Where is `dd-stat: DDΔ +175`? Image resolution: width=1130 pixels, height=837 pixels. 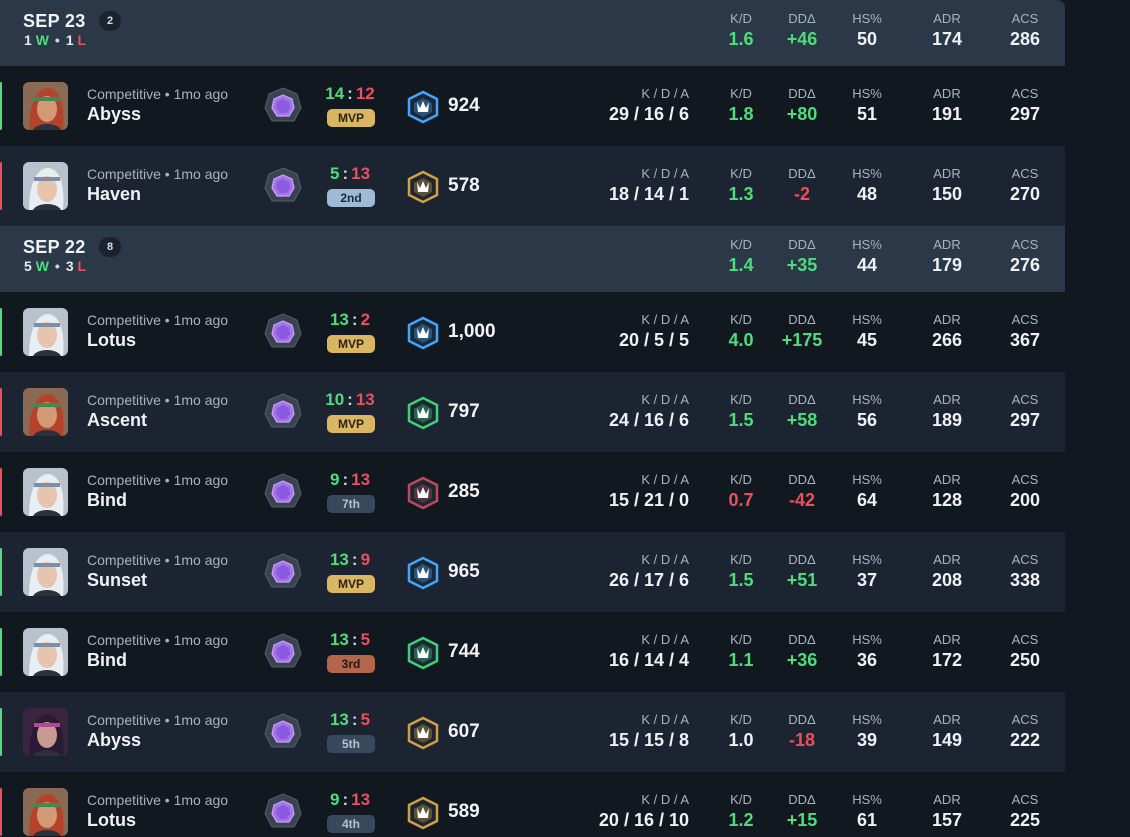
dd-stat: DDΔ +175 is located at coordinates (802, 321).